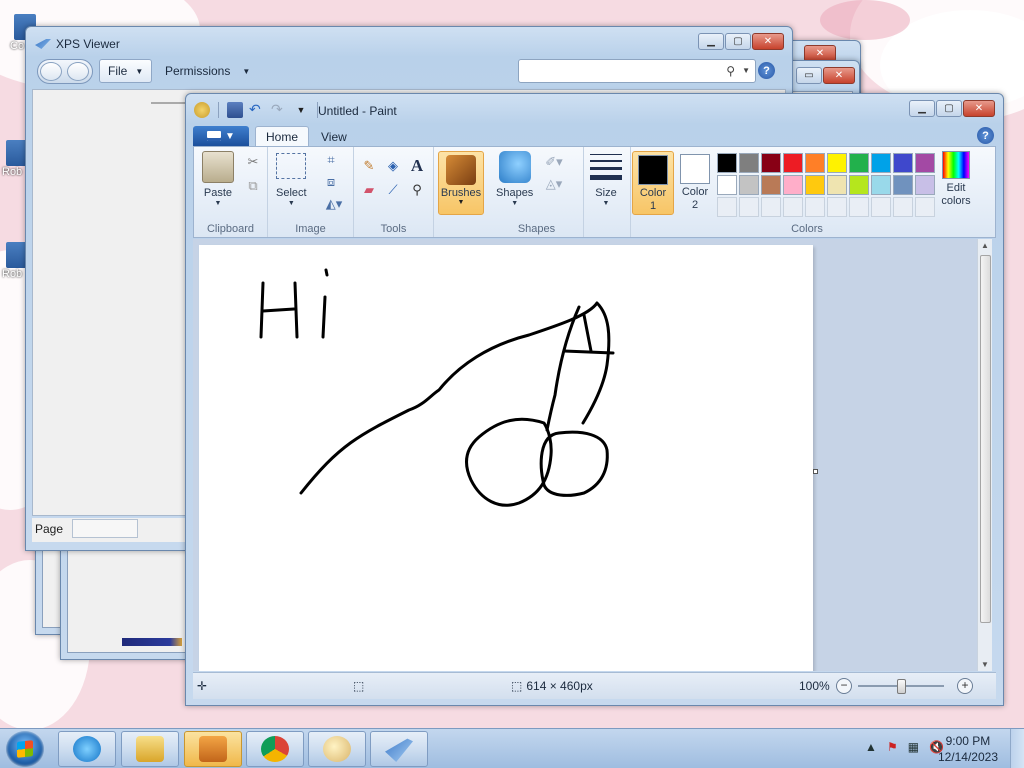 This screenshot has height=768, width=1024. Describe the element at coordinates (218, 179) in the screenshot. I see `paste-button: Paste ▼` at that location.